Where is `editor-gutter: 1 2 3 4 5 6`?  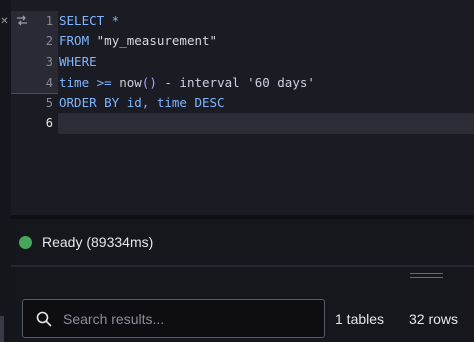 editor-gutter: 1 2 3 4 5 6 is located at coordinates (34, 107).